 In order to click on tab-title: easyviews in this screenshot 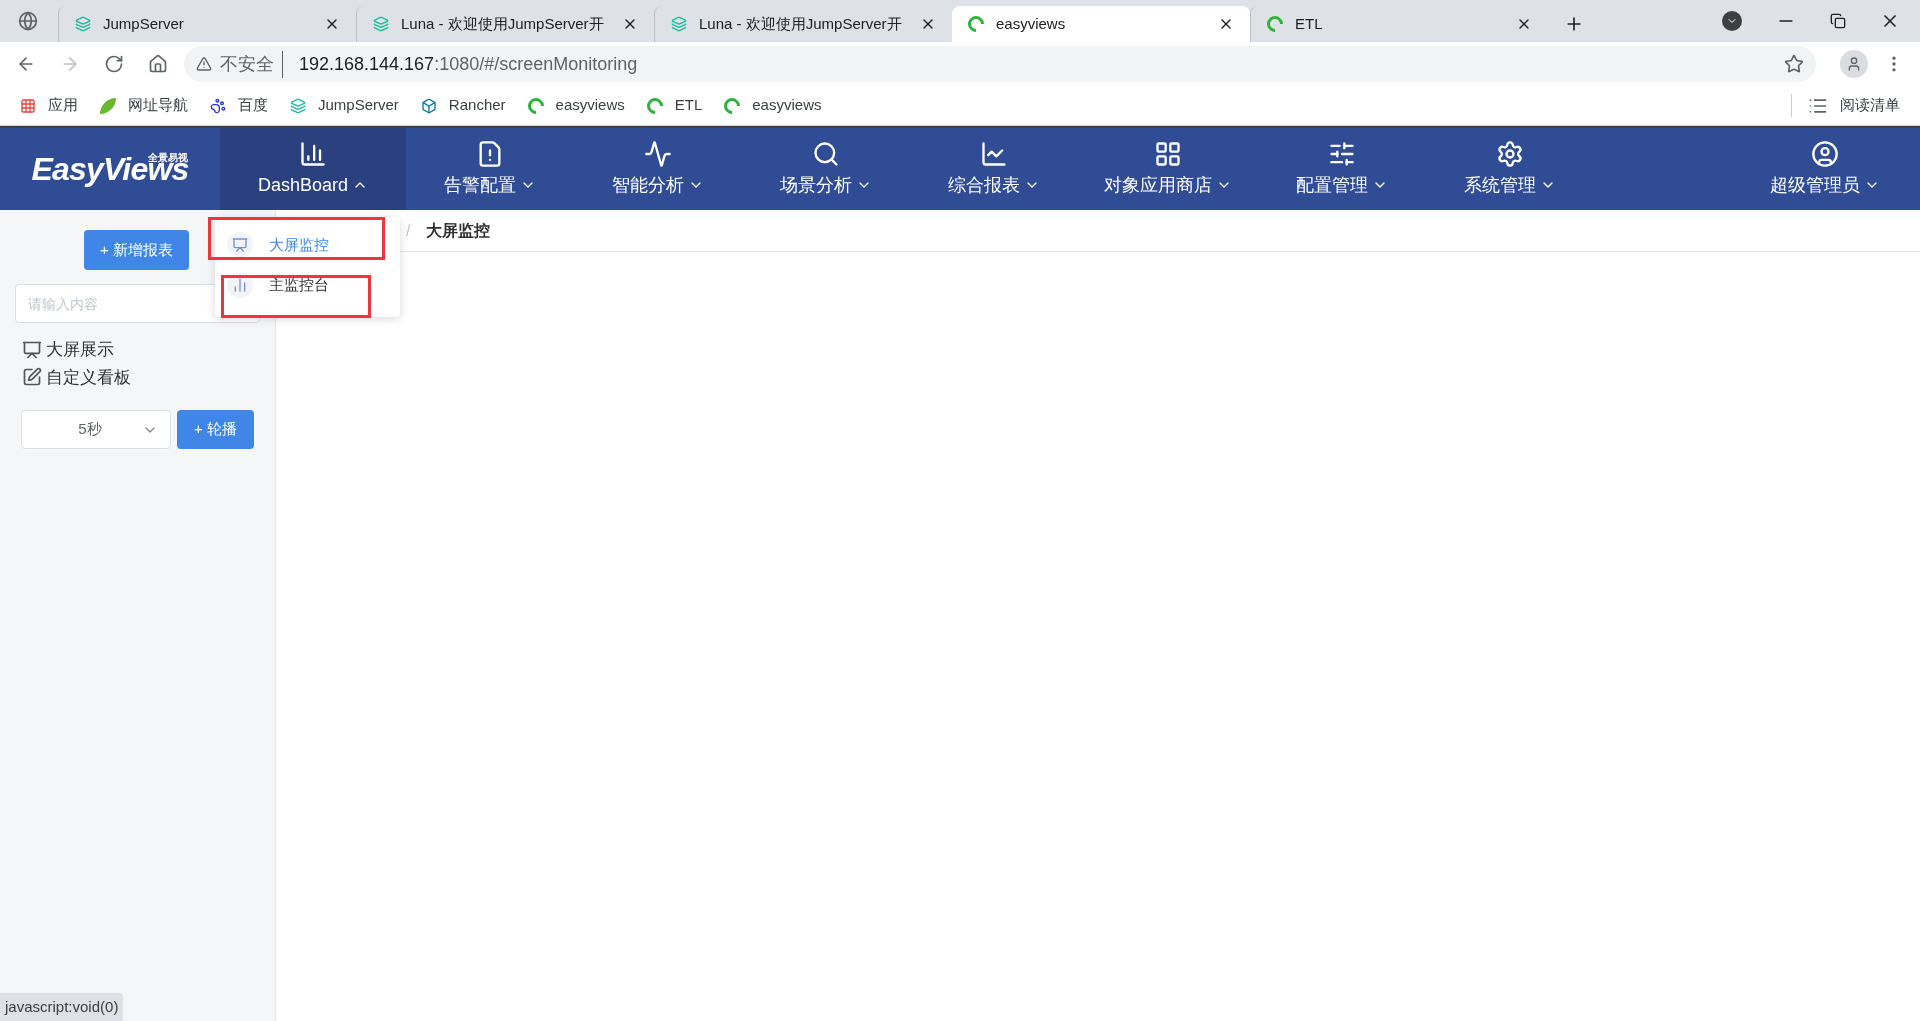, I will do `click(1031, 23)`.